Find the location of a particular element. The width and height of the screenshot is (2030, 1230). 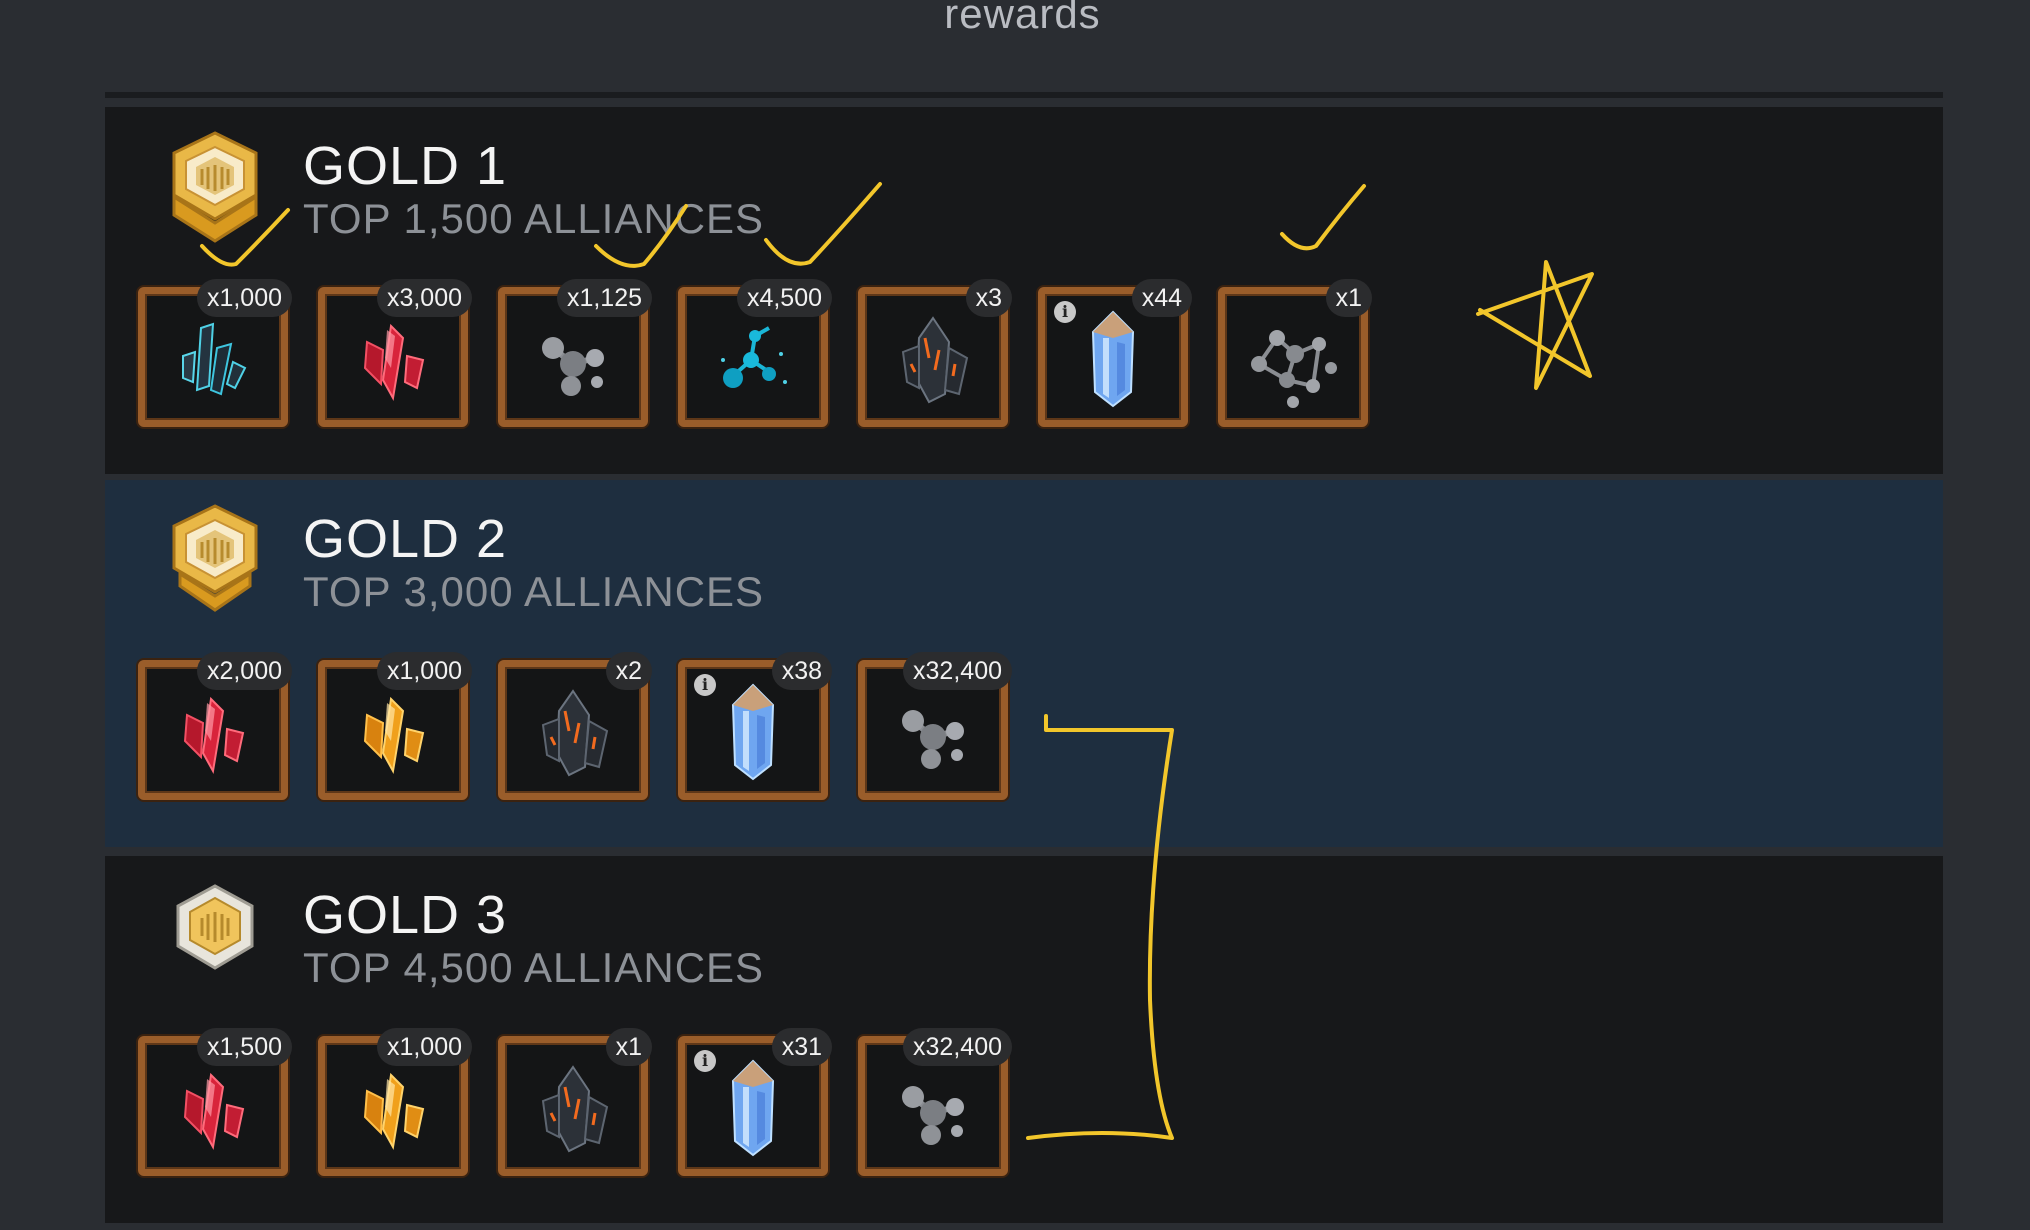

divider is located at coordinates (1024, 95).